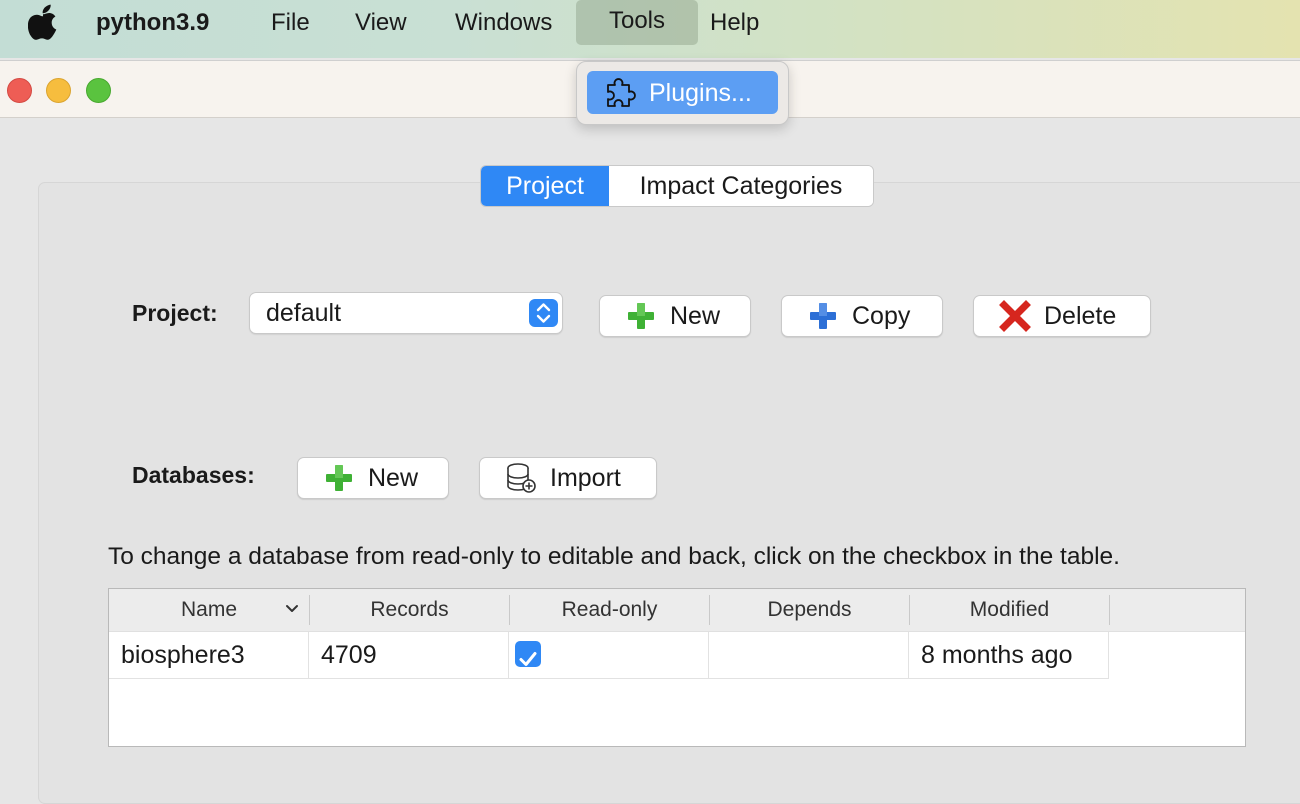  What do you see at coordinates (19, 90) in the screenshot?
I see `window-close-button` at bounding box center [19, 90].